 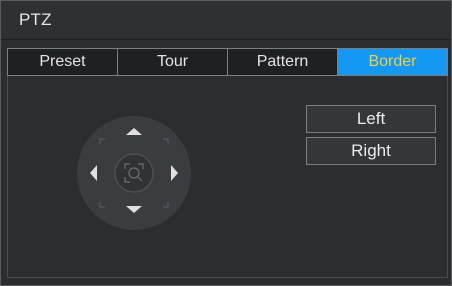 I want to click on zoom-center-icon, so click(x=134, y=173).